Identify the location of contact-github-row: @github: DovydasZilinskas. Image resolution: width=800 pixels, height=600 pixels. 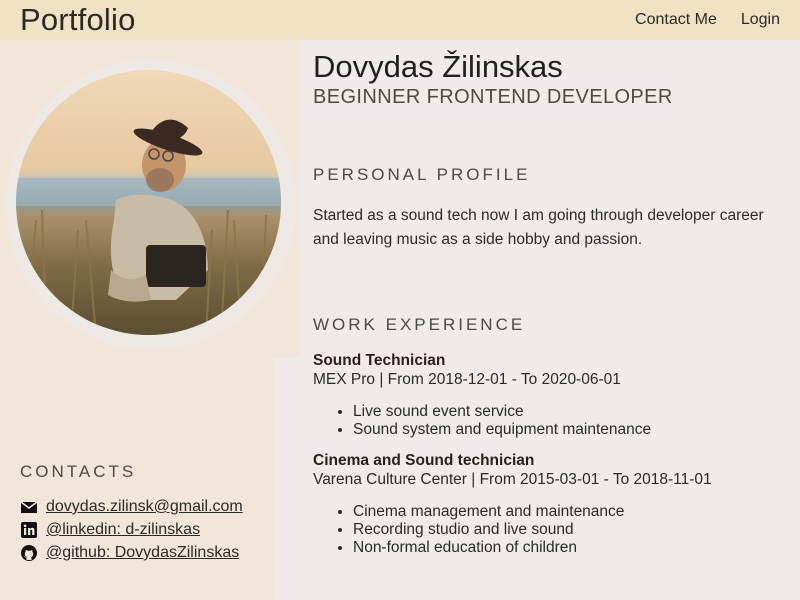
(131, 553).